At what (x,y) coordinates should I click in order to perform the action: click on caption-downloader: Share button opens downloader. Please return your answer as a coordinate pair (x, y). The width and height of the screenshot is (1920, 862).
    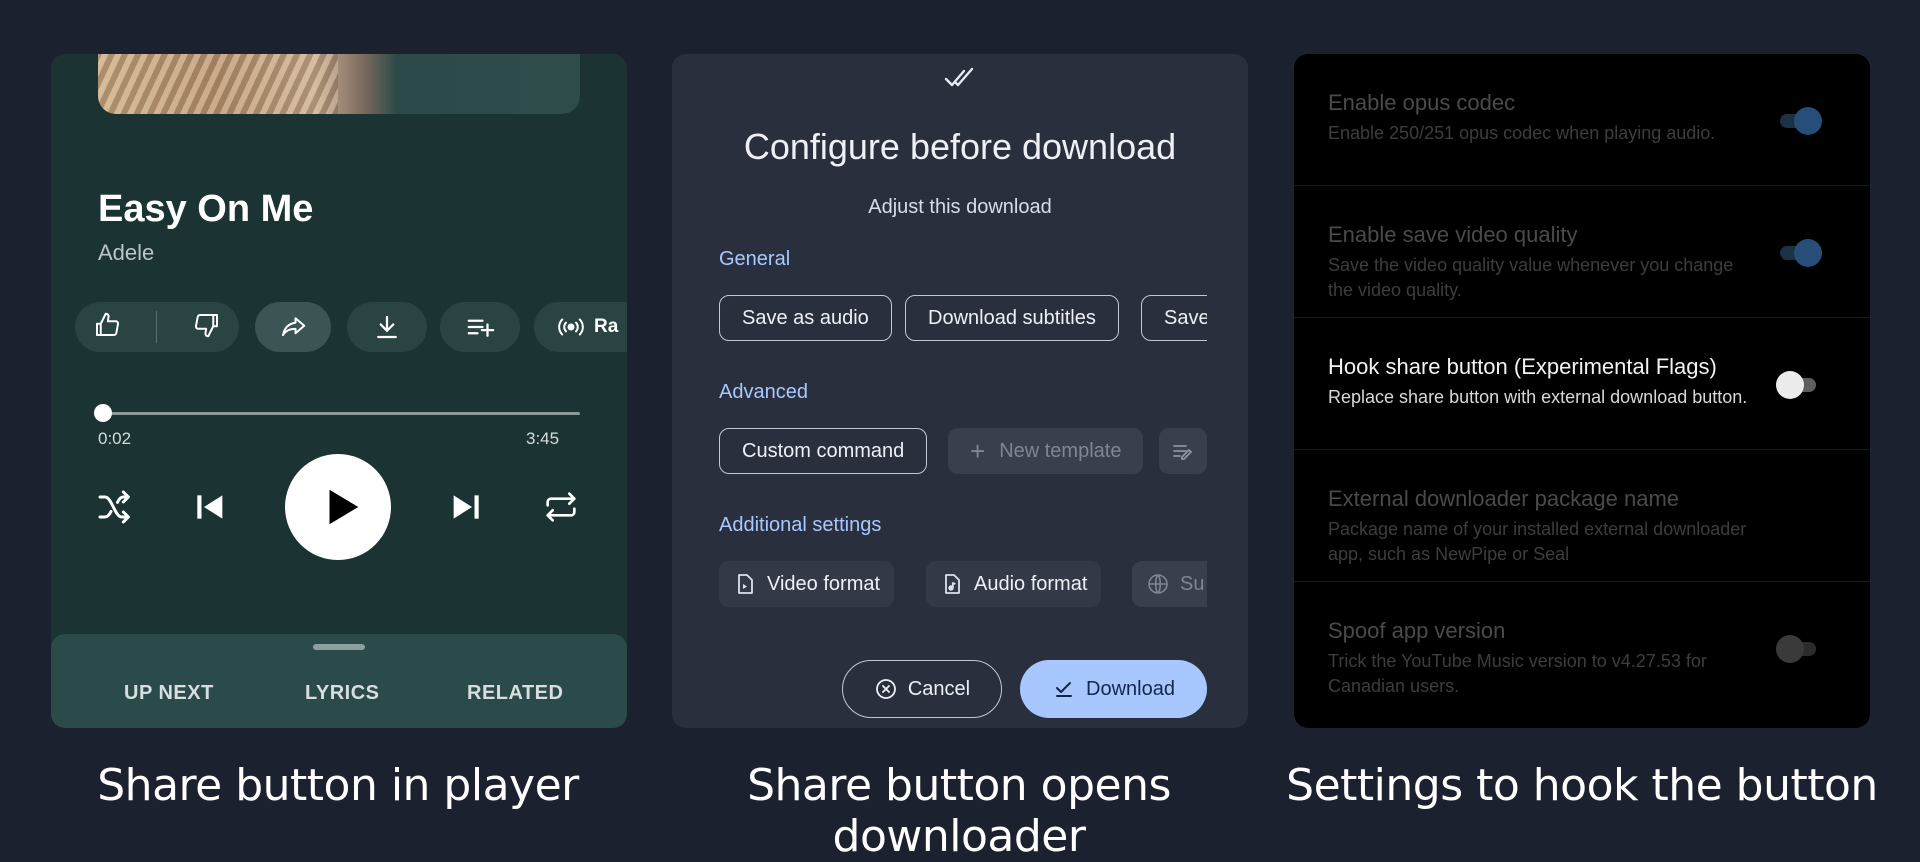
    Looking at the image, I should click on (959, 811).